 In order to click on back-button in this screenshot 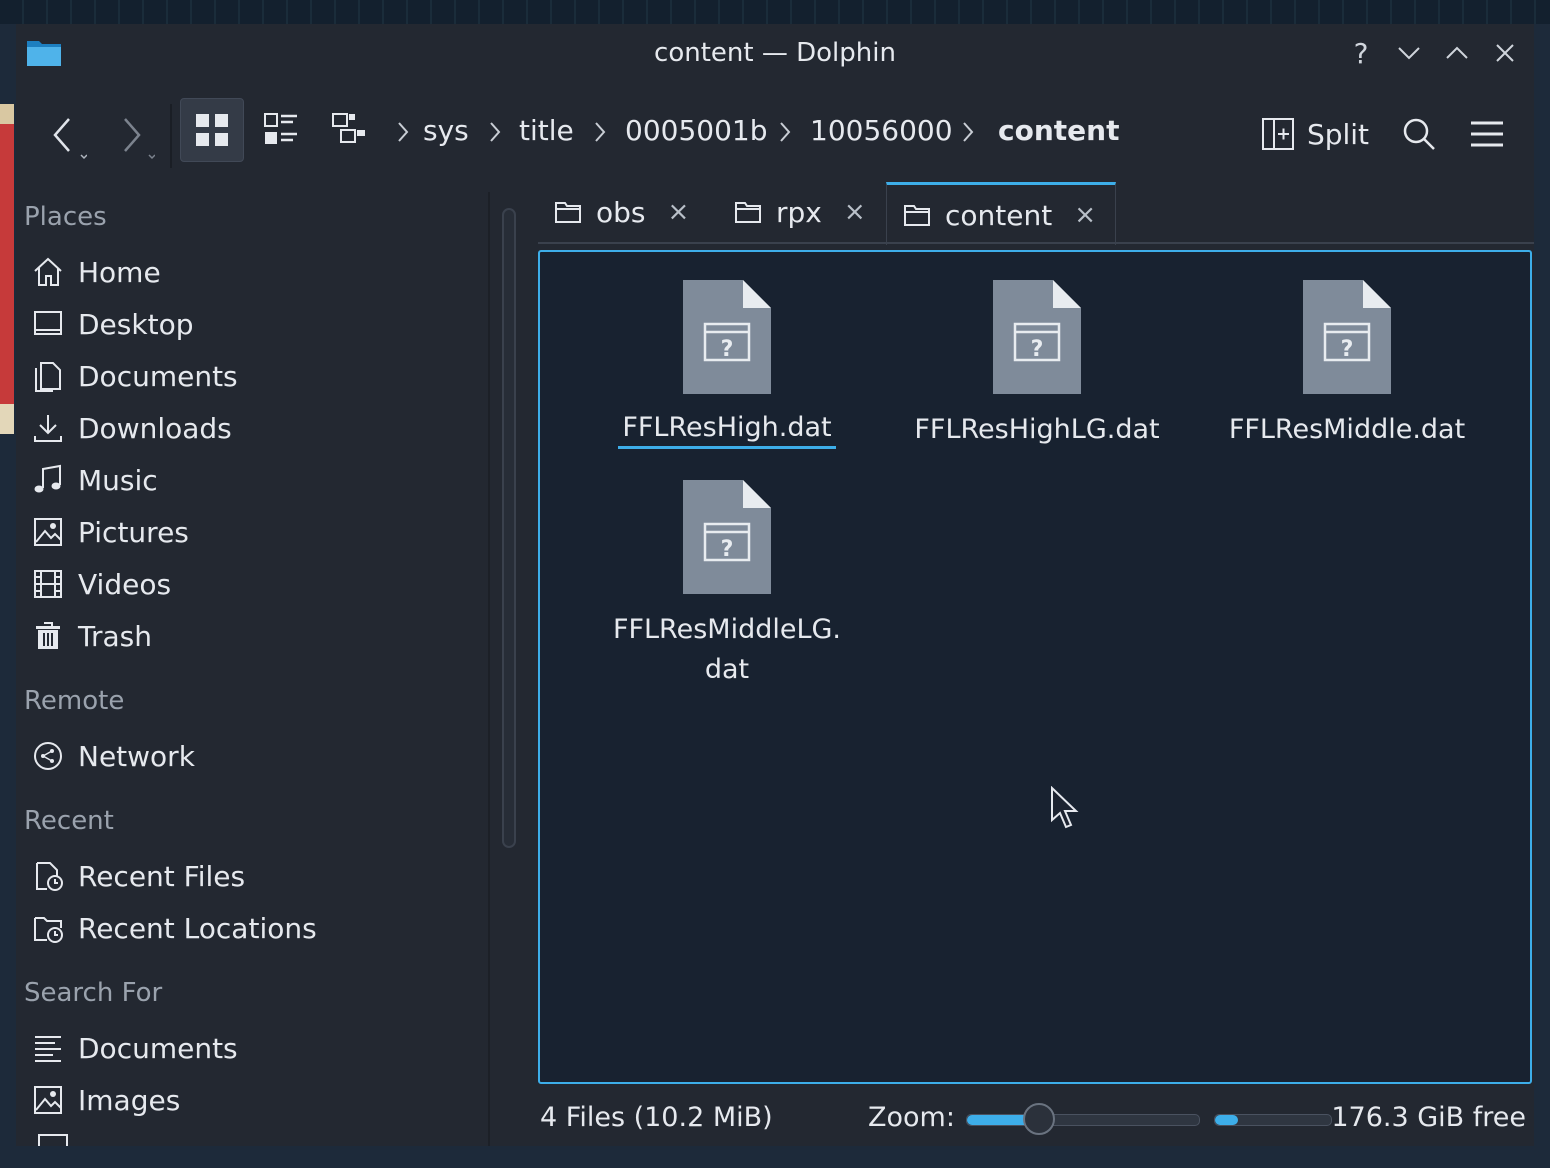, I will do `click(67, 136)`.